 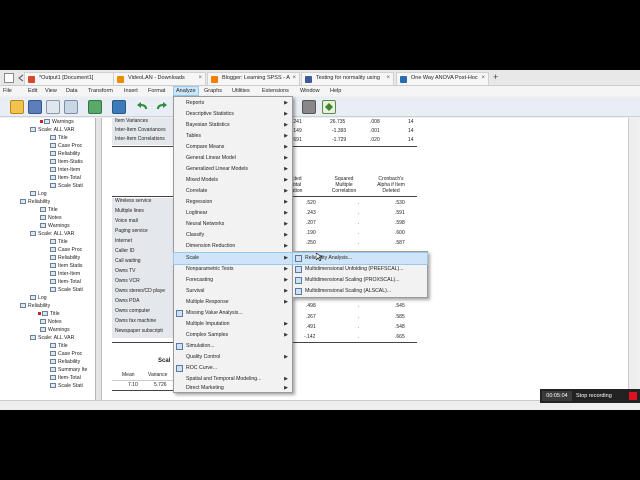 What do you see at coordinates (233, 191) in the screenshot?
I see `menu-item-correlate: Correlate ▶` at bounding box center [233, 191].